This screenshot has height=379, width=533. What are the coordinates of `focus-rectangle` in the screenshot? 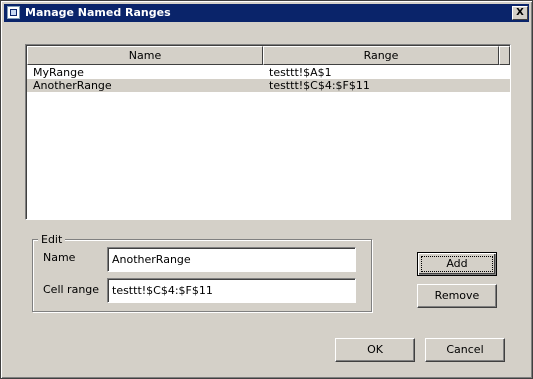 It's located at (457, 264).